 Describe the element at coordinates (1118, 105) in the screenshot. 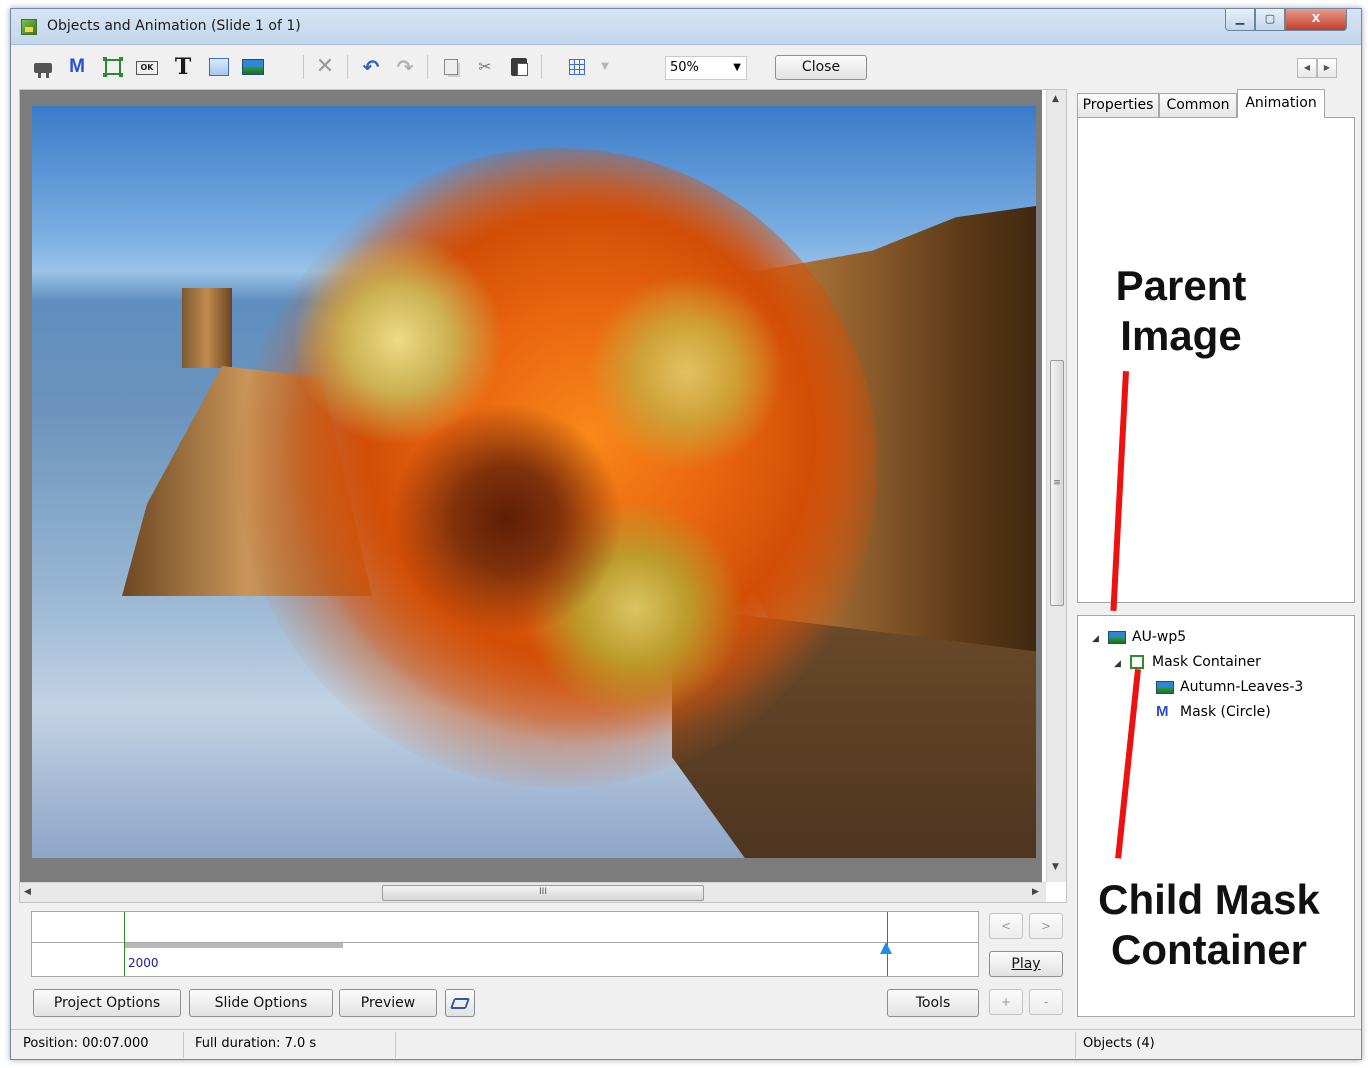

I see `tab-properties: Properties` at that location.